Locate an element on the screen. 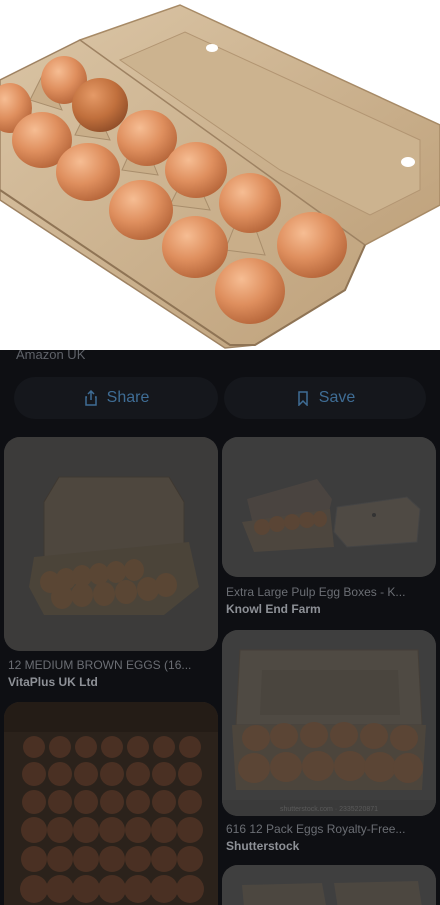 Image resolution: width=440 pixels, height=905 pixels. share-button: Share is located at coordinates (116, 398).